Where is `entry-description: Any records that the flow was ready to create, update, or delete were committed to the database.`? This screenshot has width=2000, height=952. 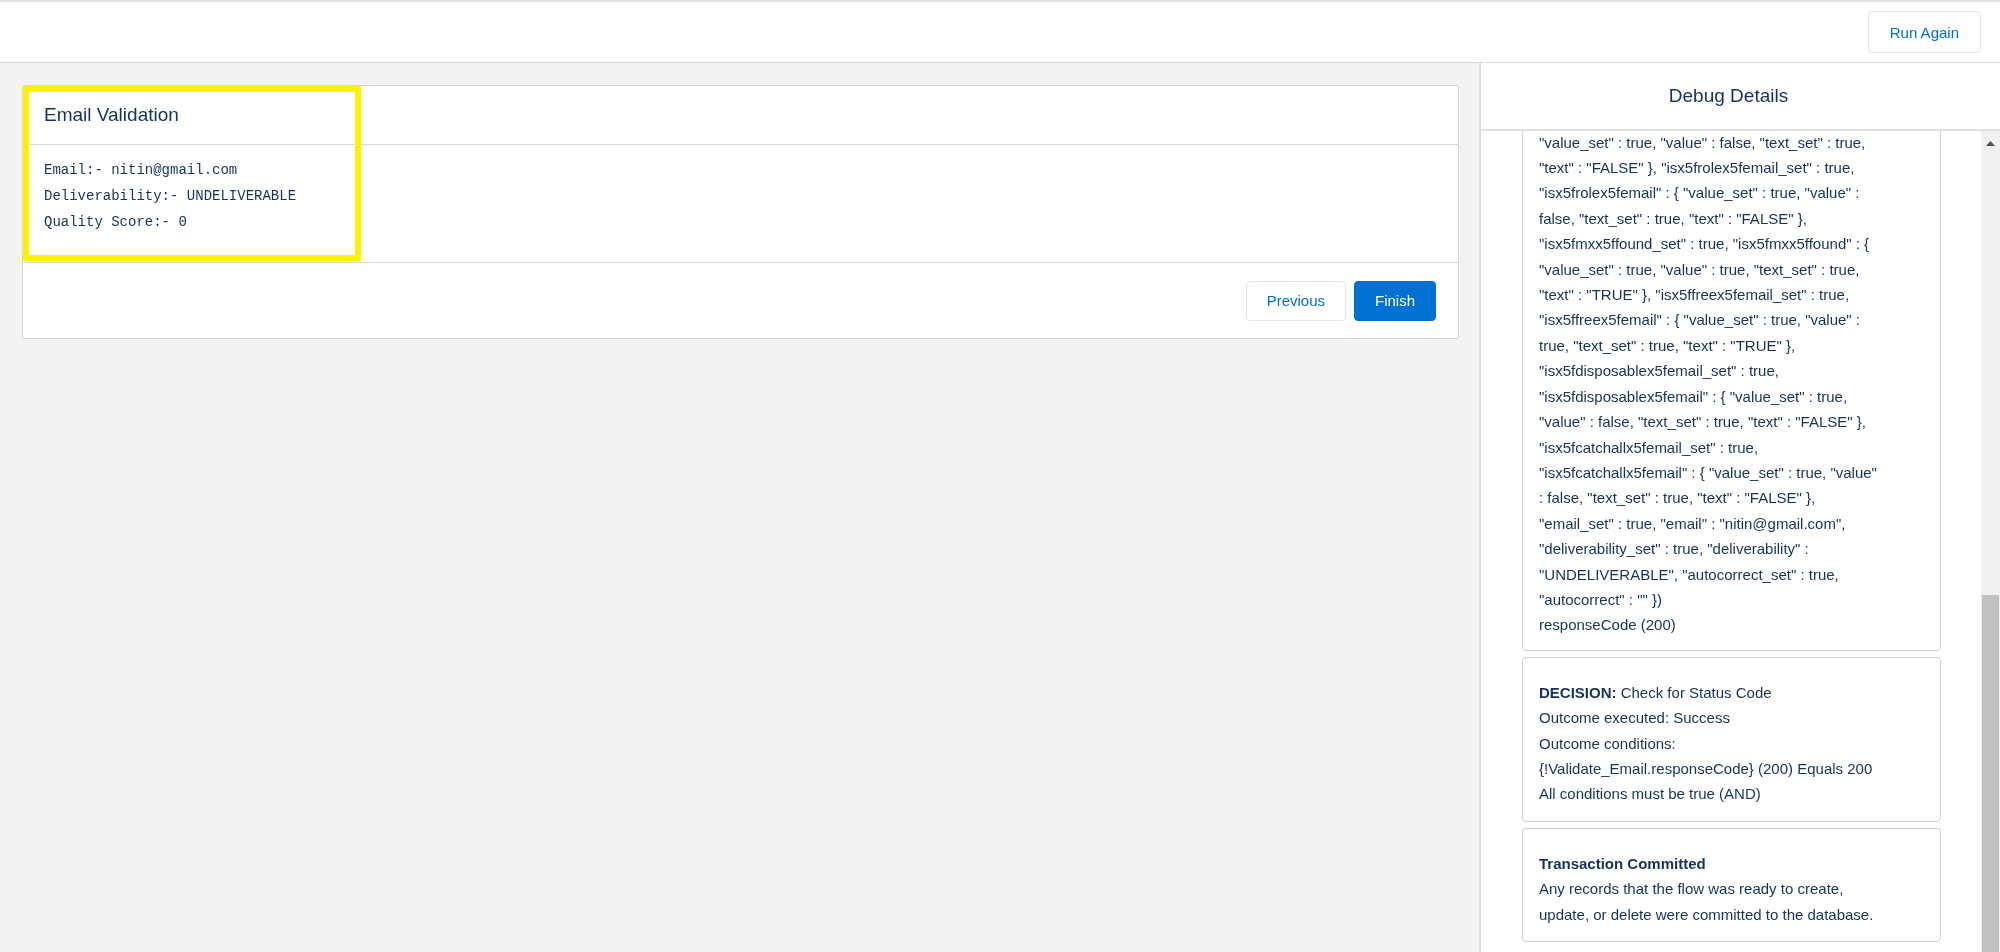 entry-description: Any records that the flow was ready to create, update, or delete were committed to the database. is located at coordinates (1707, 902).